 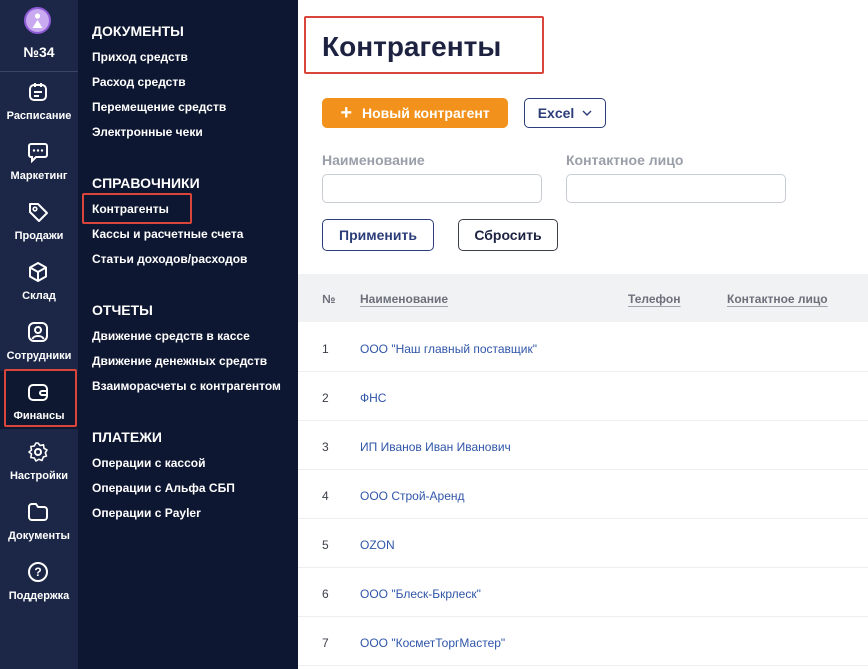 What do you see at coordinates (325, 447) in the screenshot?
I see `row-number: 3` at bounding box center [325, 447].